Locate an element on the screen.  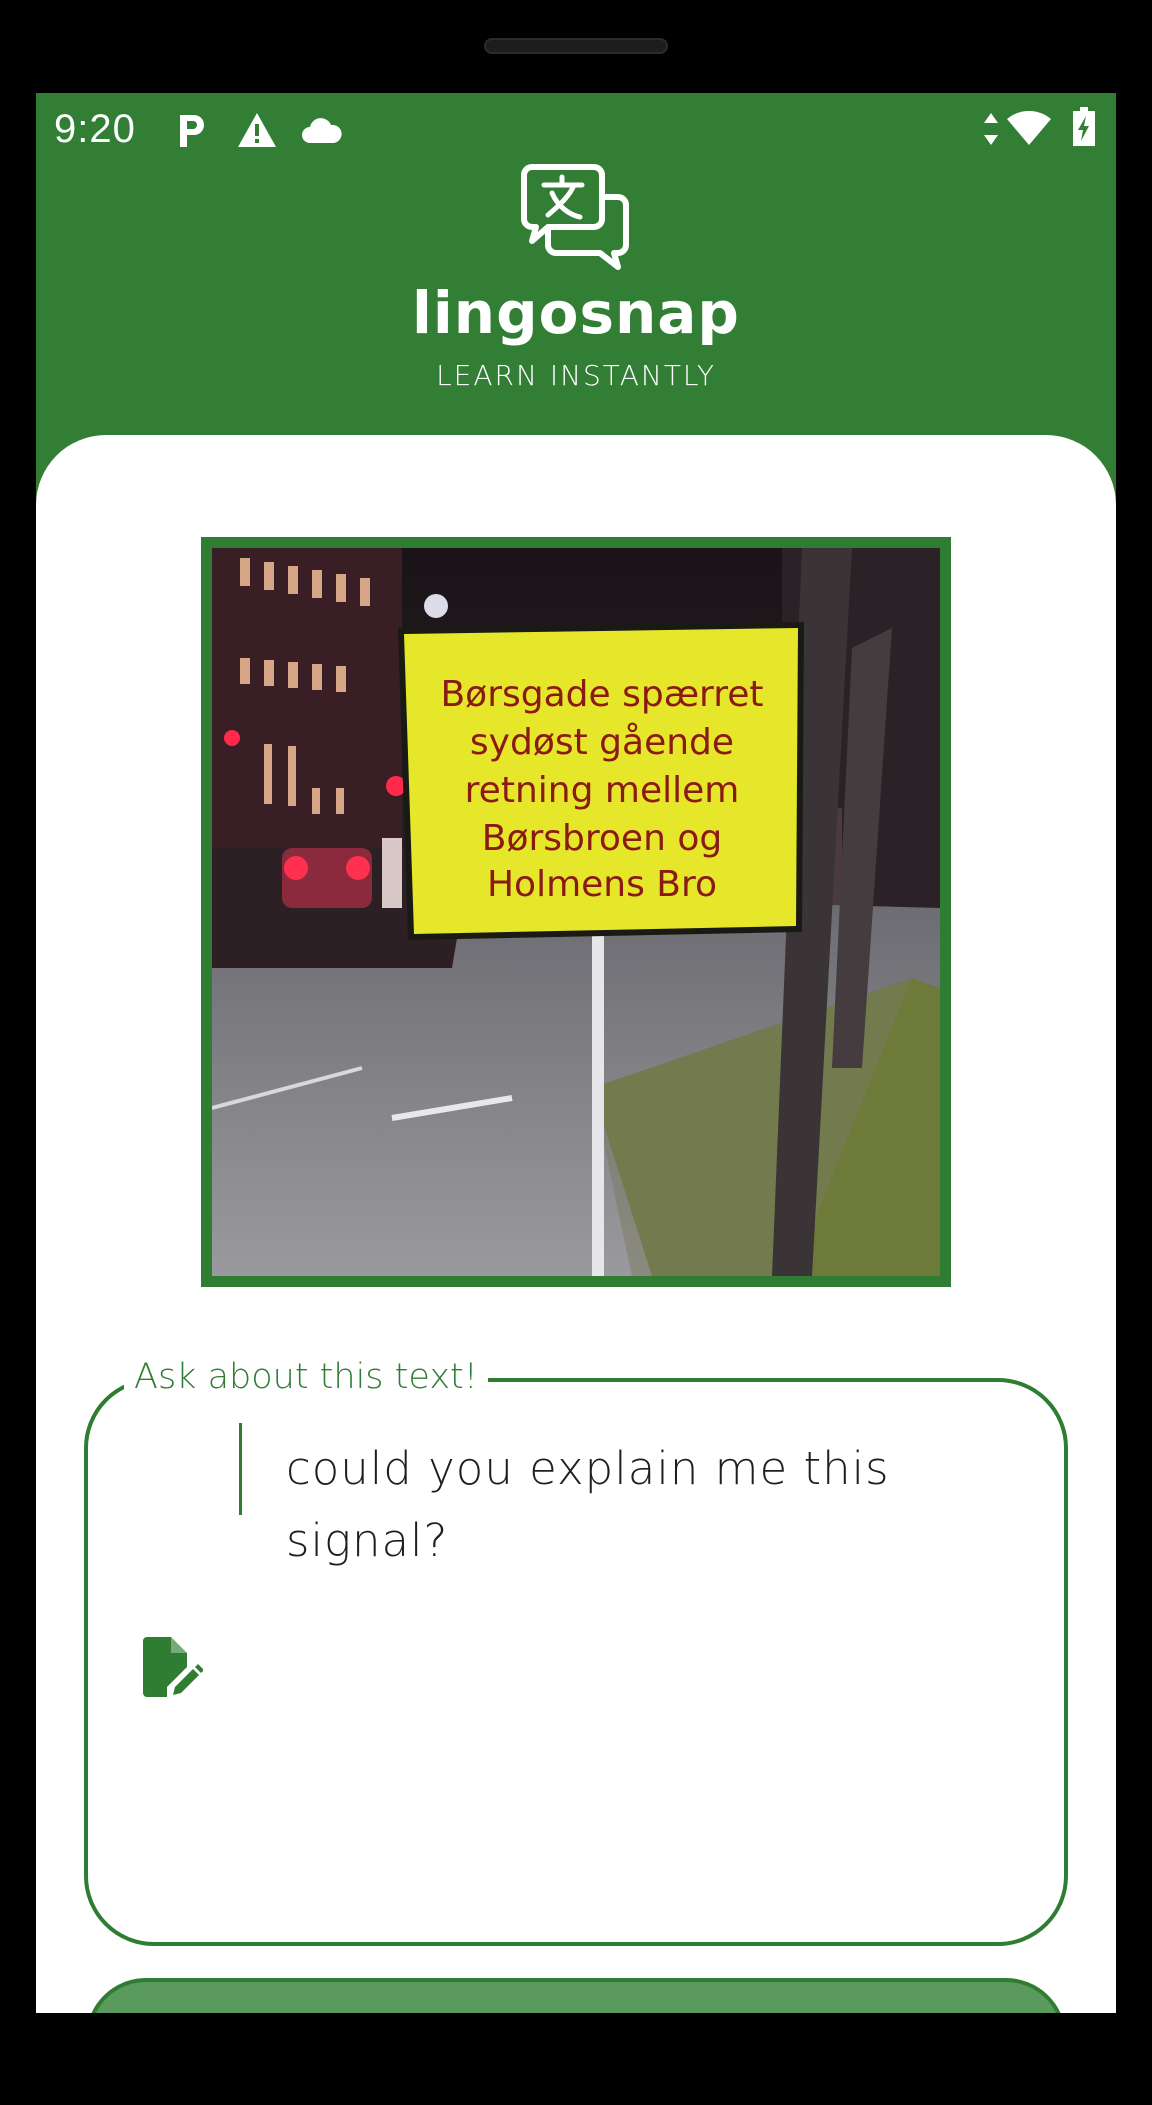
warning-icon is located at coordinates (257, 130).